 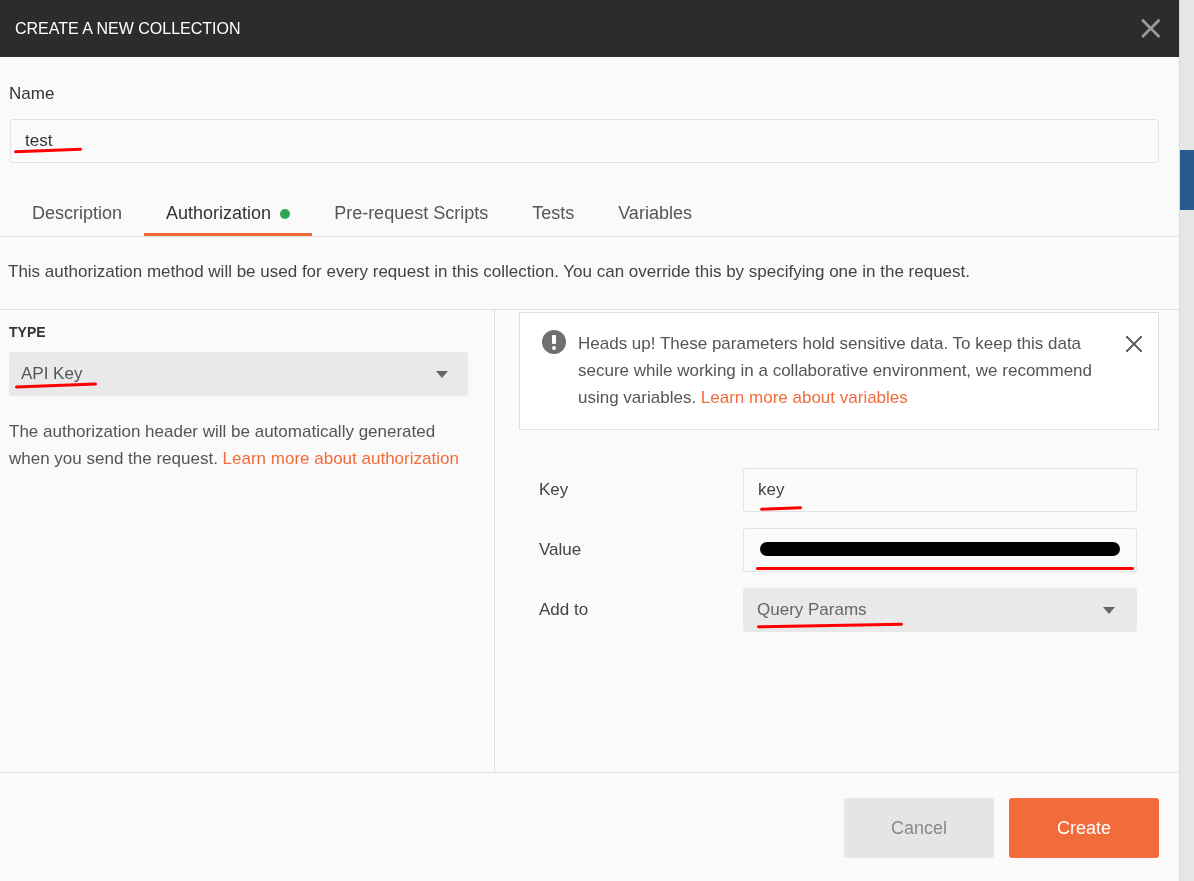 What do you see at coordinates (553, 217) in the screenshot?
I see `tab: Tests` at bounding box center [553, 217].